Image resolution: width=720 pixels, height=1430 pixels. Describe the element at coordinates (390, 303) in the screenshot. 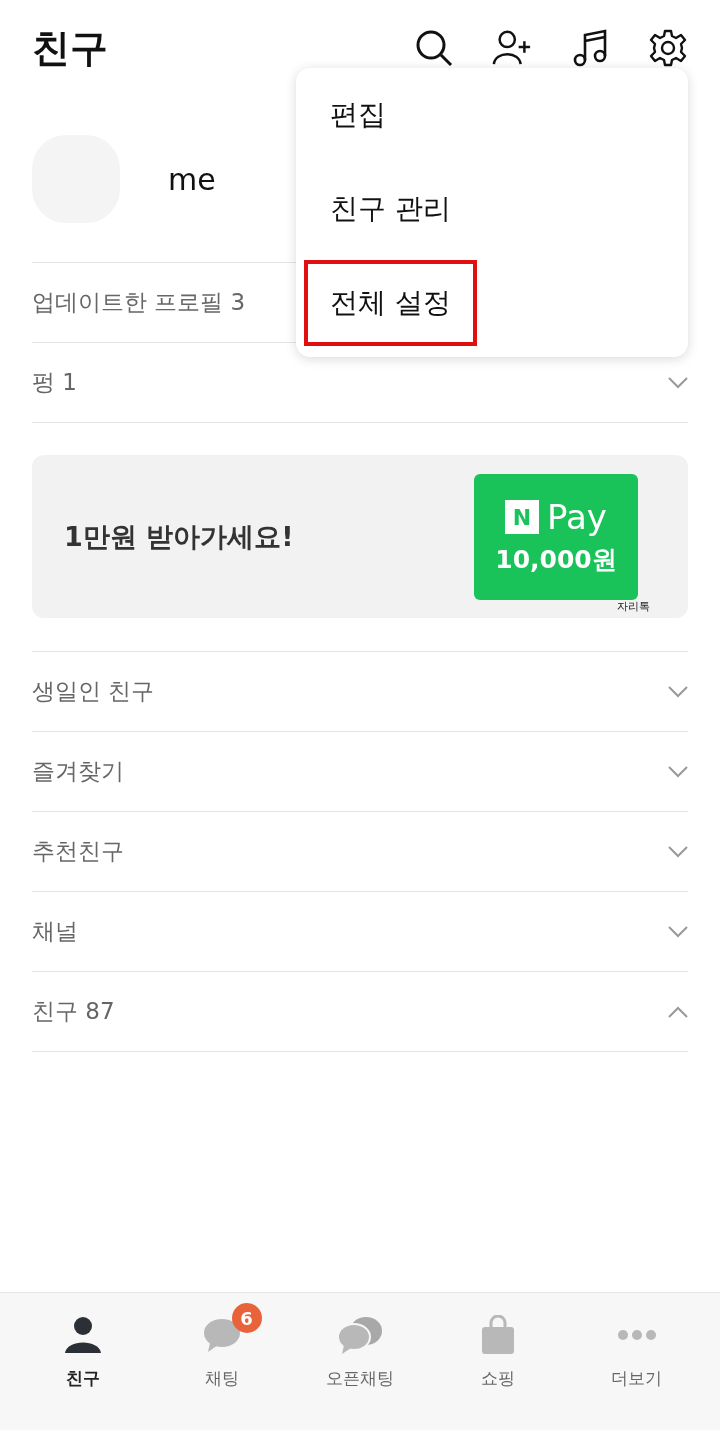

I see `menu-item: 전체 설정` at that location.